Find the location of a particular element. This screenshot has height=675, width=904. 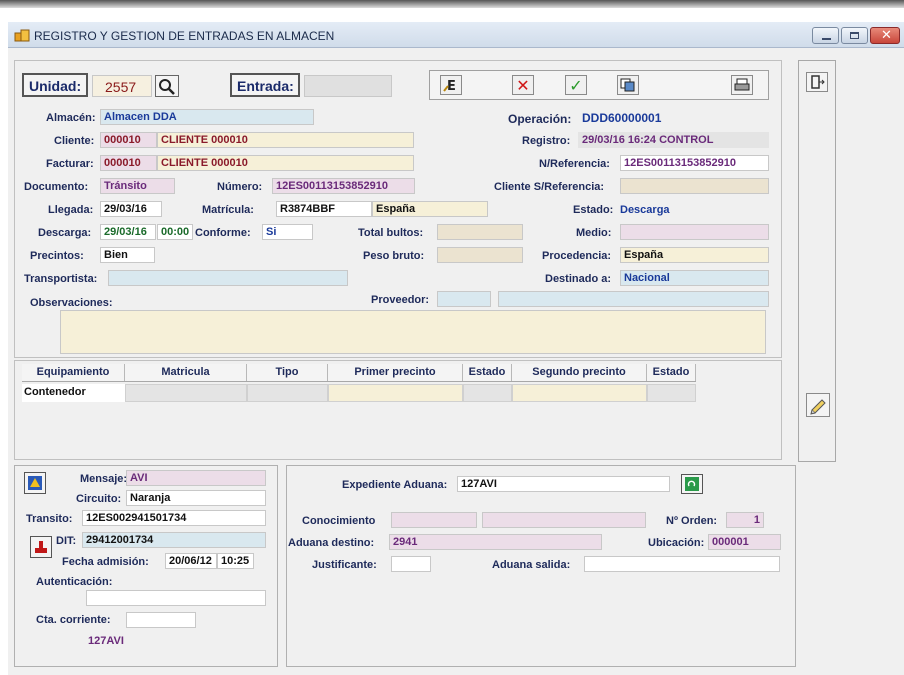

observaciones-textarea is located at coordinates (413, 332).